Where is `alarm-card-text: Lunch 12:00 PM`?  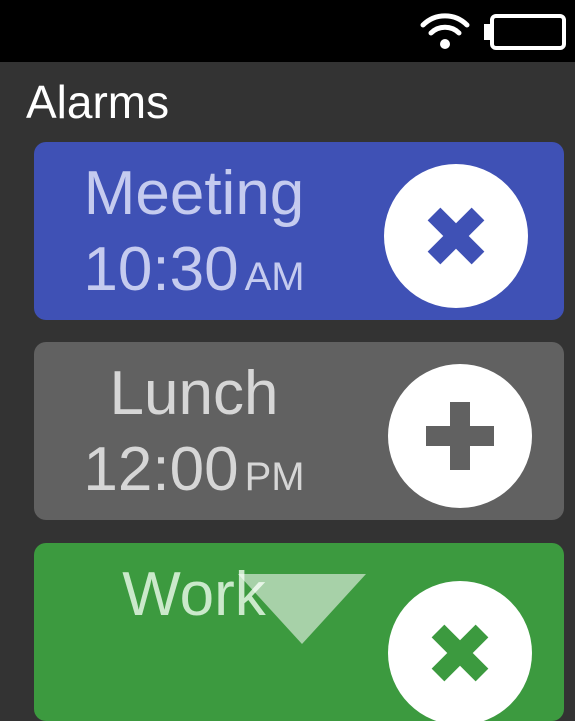 alarm-card-text: Lunch 12:00 PM is located at coordinates (194, 435).